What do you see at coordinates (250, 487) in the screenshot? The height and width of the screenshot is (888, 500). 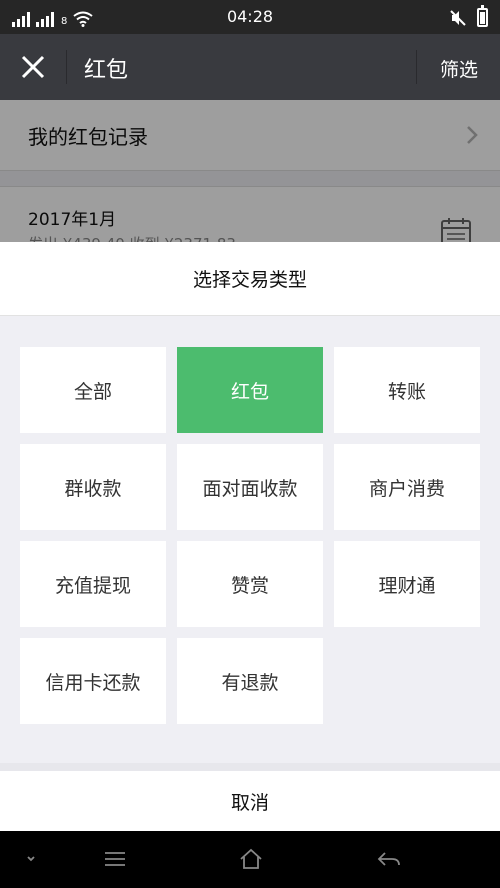 I see `option-face-to-face-collection: 面对面收款` at bounding box center [250, 487].